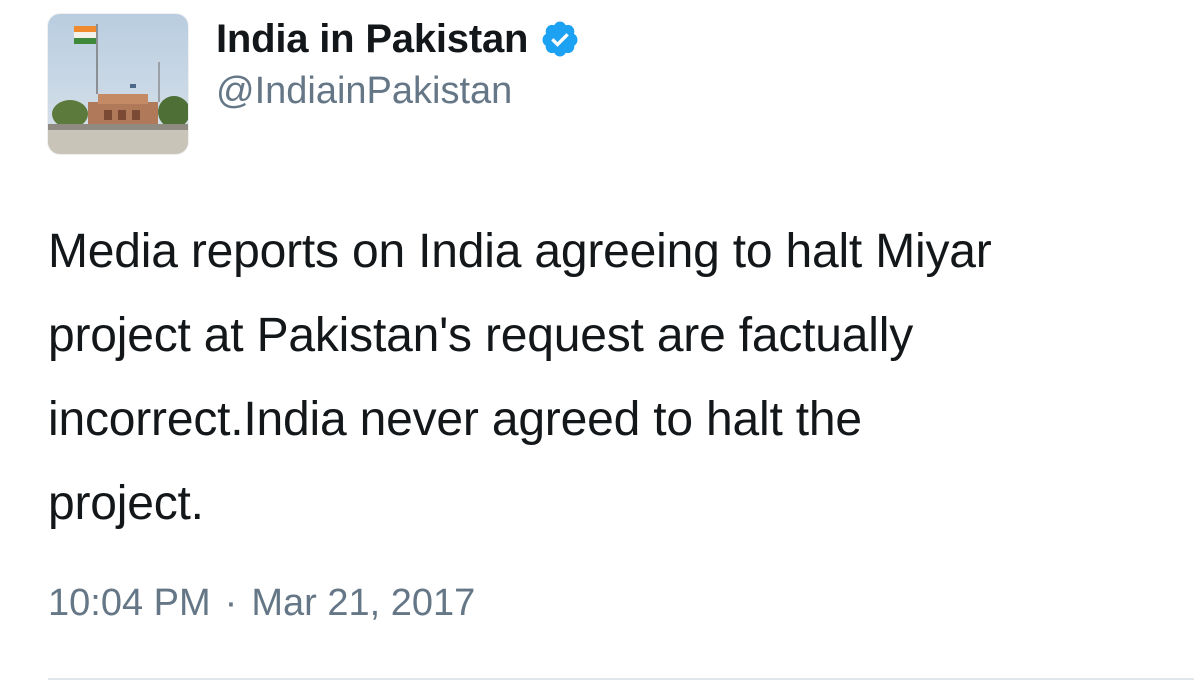 The height and width of the screenshot is (686, 1194). What do you see at coordinates (129, 603) in the screenshot?
I see `tweet-time: 10:04 PM` at bounding box center [129, 603].